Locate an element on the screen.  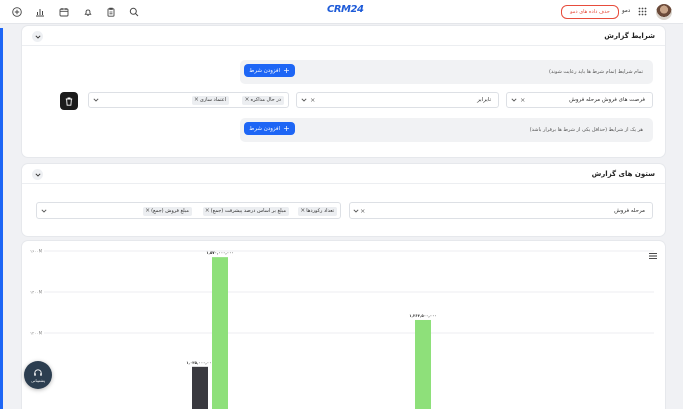
y-tick-label: ۱۲۰۰M is located at coordinates (36, 333).